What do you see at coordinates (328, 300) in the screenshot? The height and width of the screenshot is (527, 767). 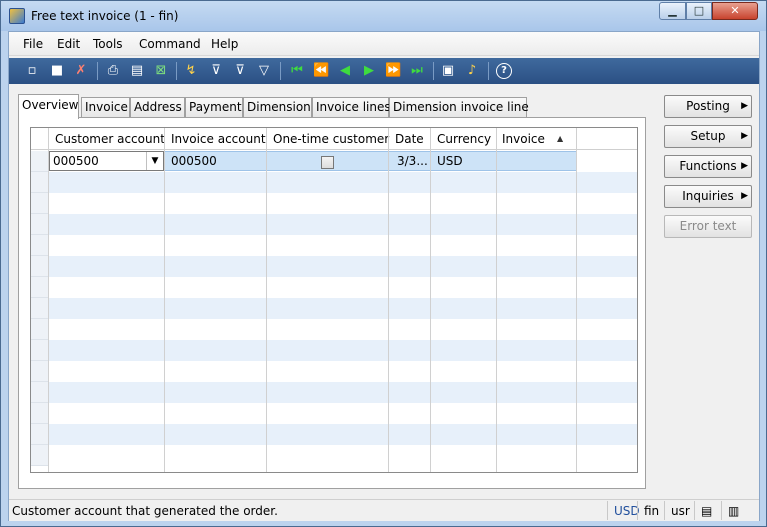 I see `column-one-time-customer` at bounding box center [328, 300].